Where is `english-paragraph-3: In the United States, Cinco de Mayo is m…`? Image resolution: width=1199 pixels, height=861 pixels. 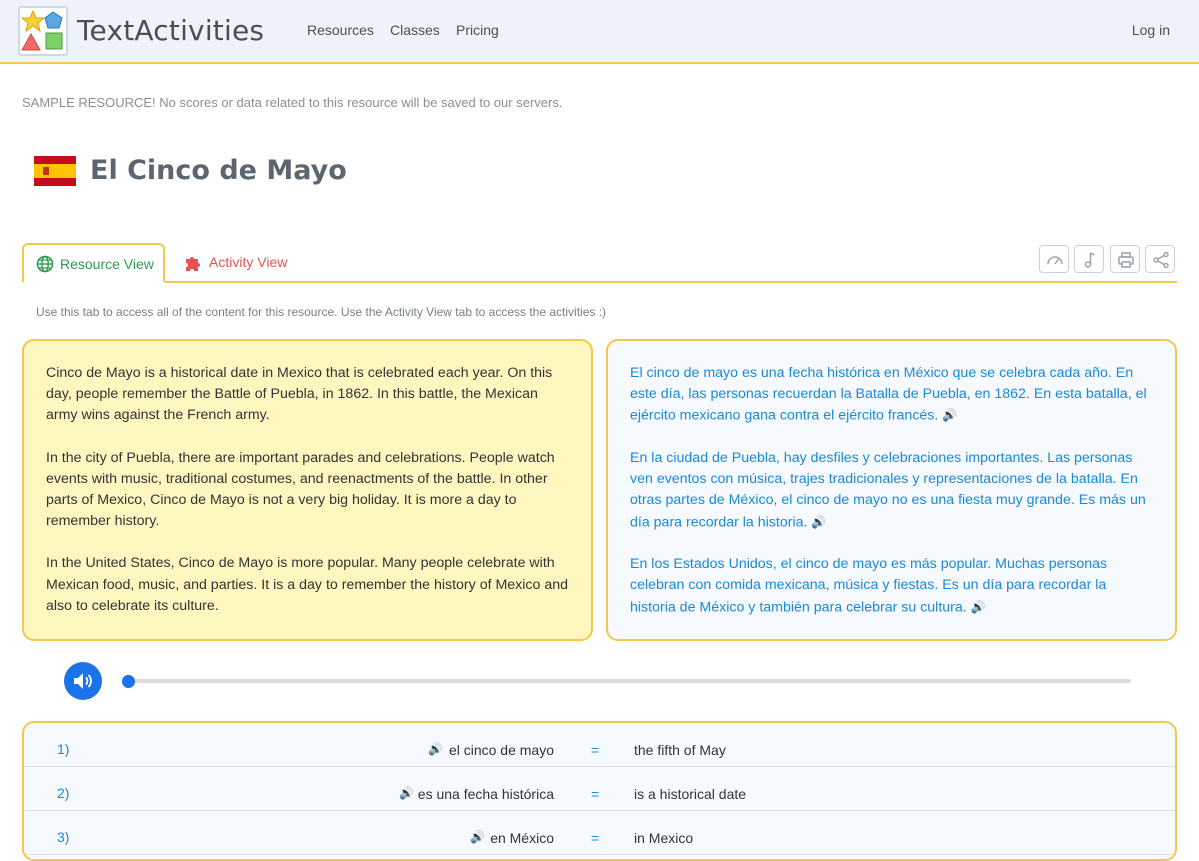
english-paragraph-3: In the United States, Cinco de Mayo is m… is located at coordinates (307, 584).